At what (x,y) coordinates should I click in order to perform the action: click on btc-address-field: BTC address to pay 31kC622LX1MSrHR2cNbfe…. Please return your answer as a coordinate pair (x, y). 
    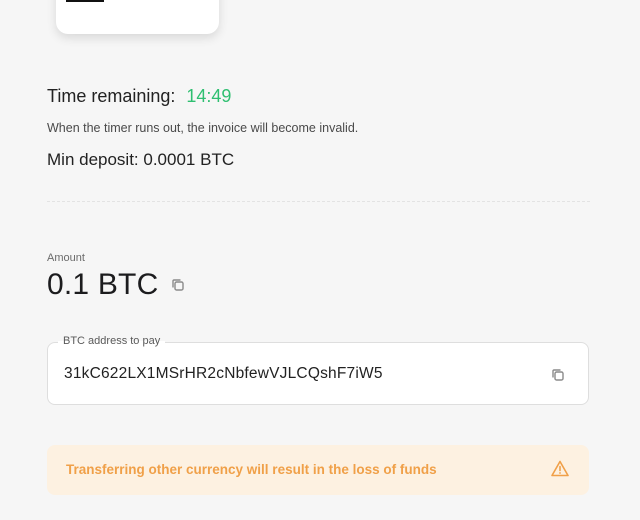
    Looking at the image, I should click on (318, 370).